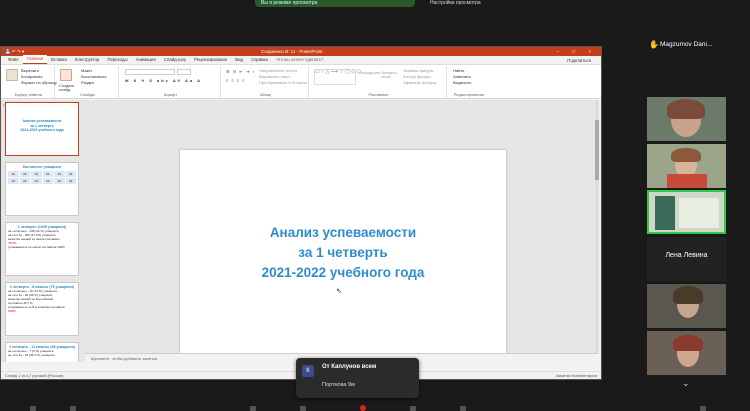 This screenshot has width=750, height=411. Describe the element at coordinates (462, 82) in the screenshot. I see `select-button: Выделить` at that location.